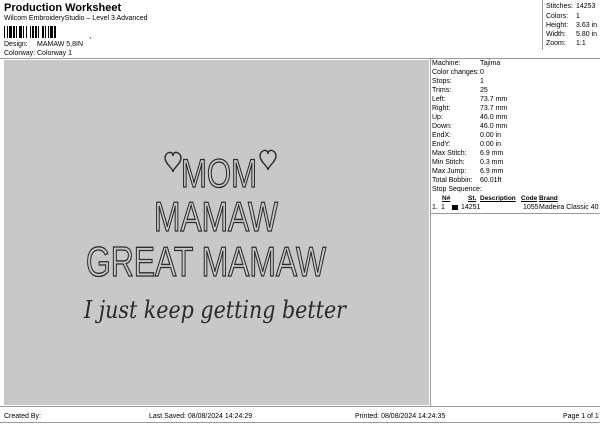 The width and height of the screenshot is (600, 424). What do you see at coordinates (559, 6) in the screenshot?
I see `stitches-label: Stitches:` at bounding box center [559, 6].